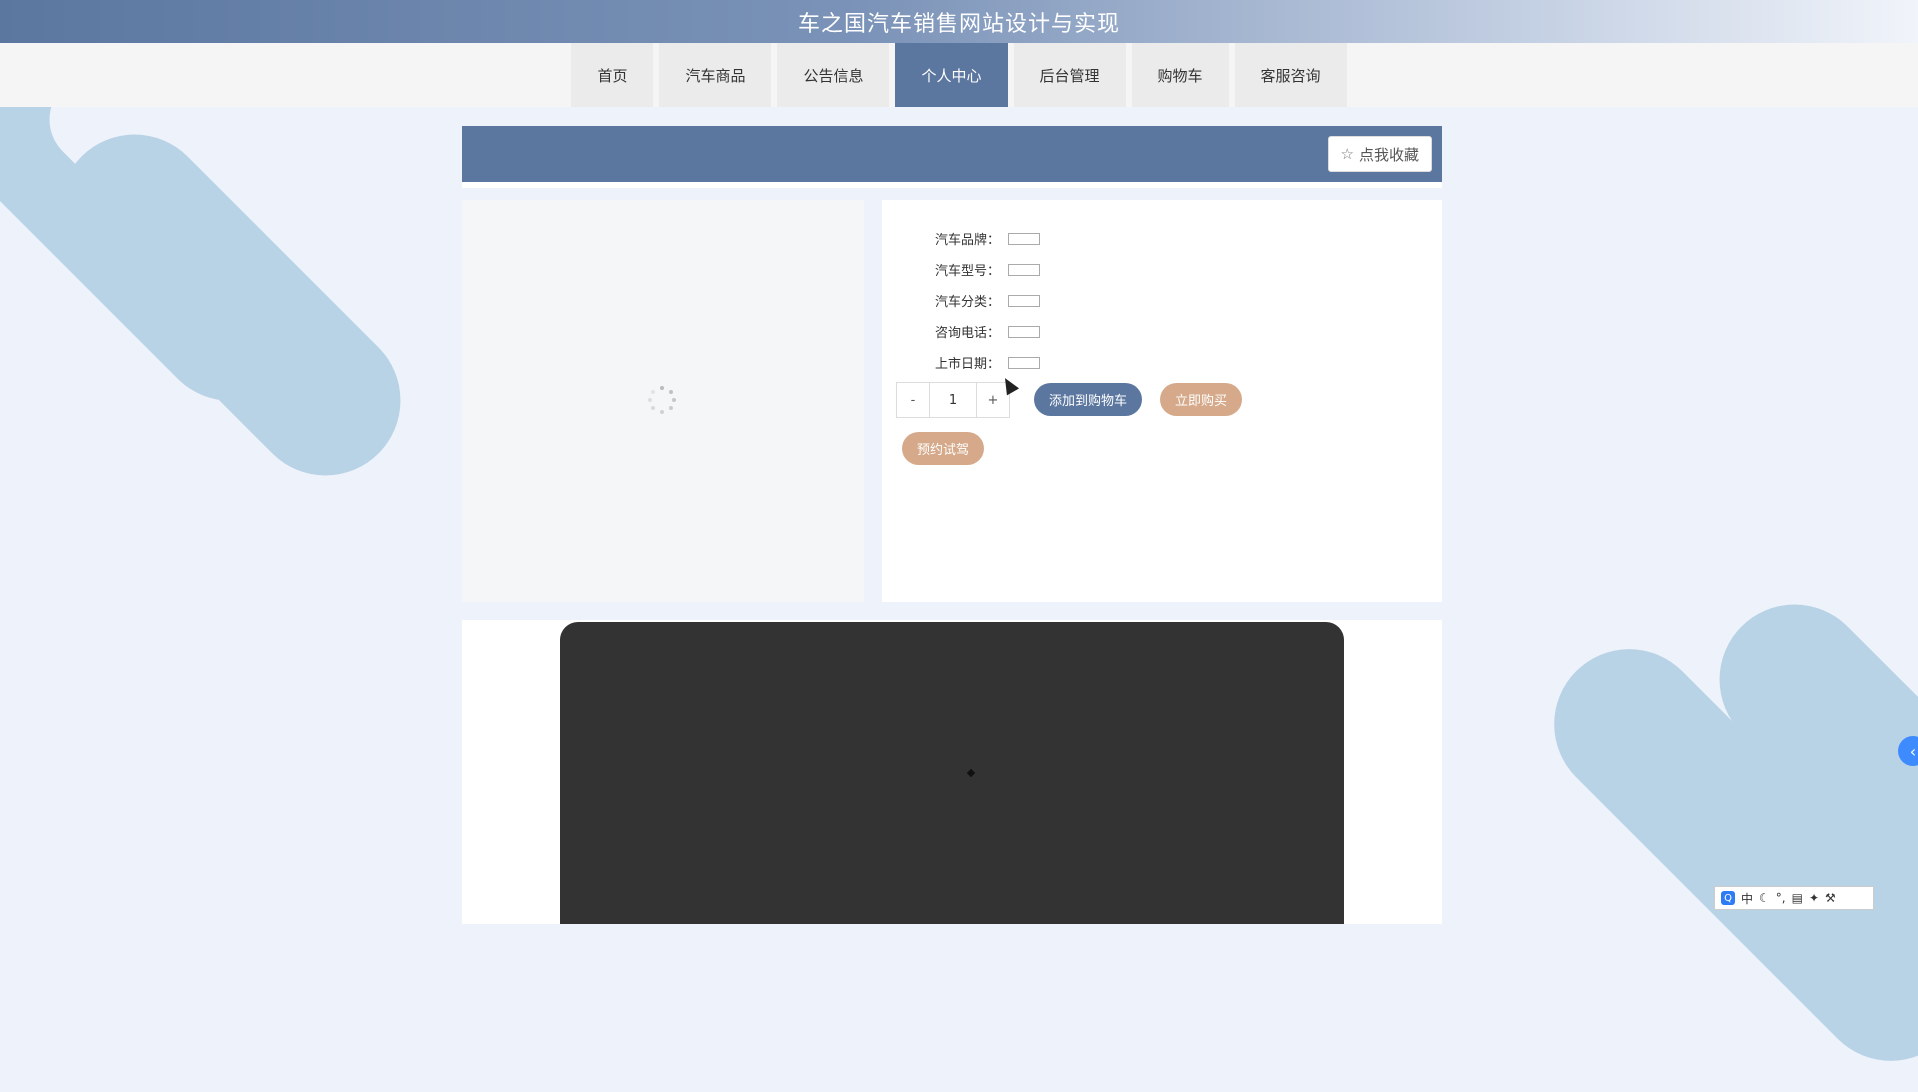 The height and width of the screenshot is (1092, 1918). What do you see at coordinates (1088, 399) in the screenshot?
I see `add-to-cart-button: 添加到购物车` at bounding box center [1088, 399].